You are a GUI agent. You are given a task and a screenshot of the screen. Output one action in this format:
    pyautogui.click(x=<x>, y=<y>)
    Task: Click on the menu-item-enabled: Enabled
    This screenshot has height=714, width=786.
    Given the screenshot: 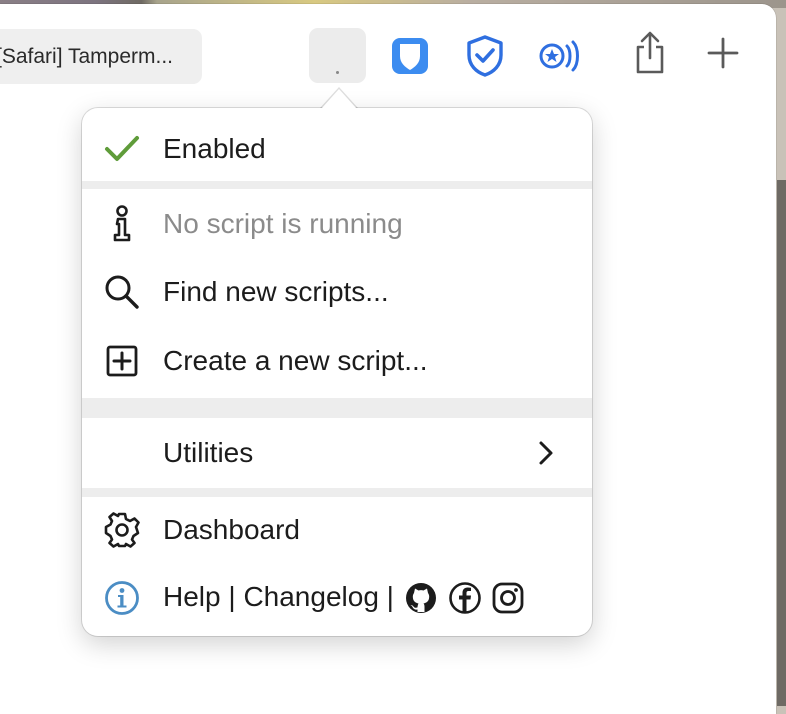 What is the action you would take?
    pyautogui.click(x=337, y=149)
    